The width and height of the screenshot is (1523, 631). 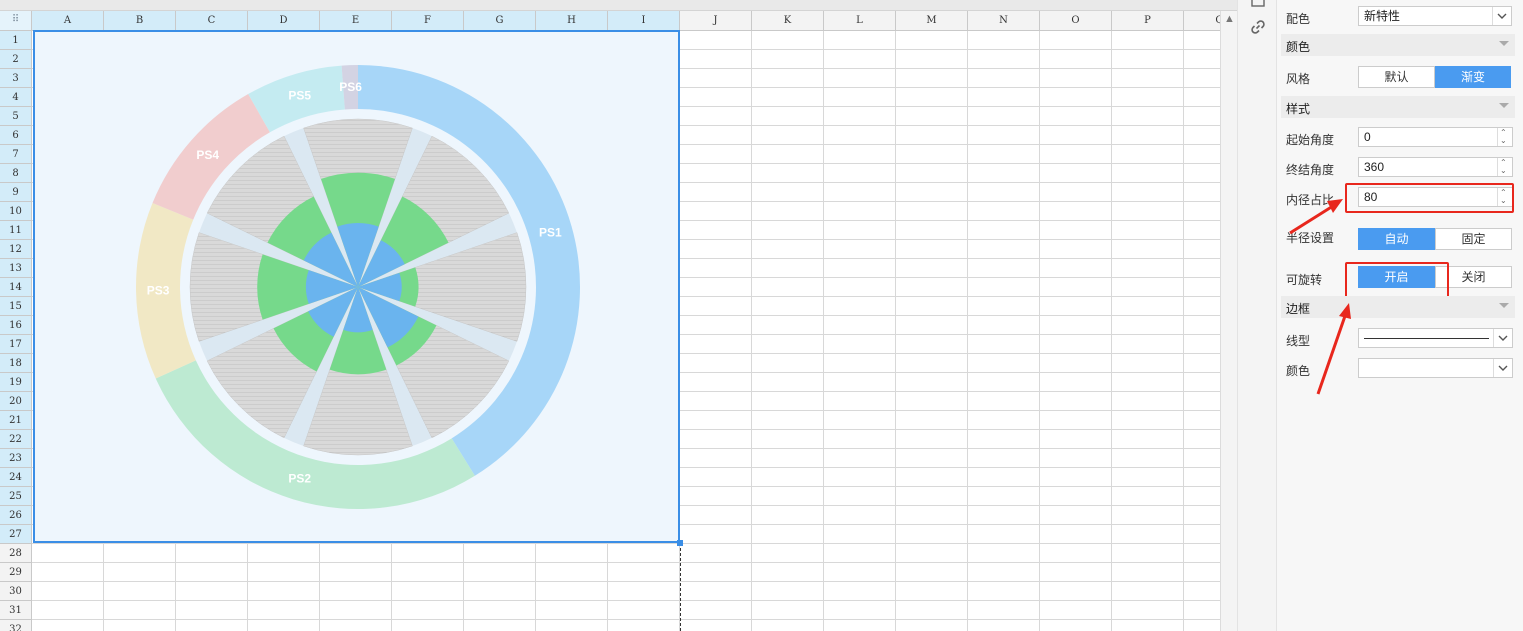 What do you see at coordinates (16, 625) in the screenshot?
I see `row-header: 32` at bounding box center [16, 625].